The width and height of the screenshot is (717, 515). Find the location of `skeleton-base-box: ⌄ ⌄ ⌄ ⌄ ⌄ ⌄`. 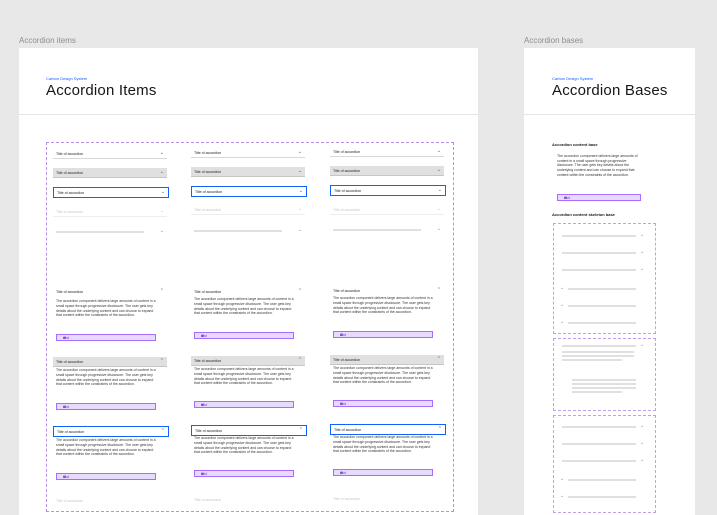

skeleton-base-box: ⌄ ⌄ ⌄ ⌄ ⌄ ⌄ is located at coordinates (604, 278).